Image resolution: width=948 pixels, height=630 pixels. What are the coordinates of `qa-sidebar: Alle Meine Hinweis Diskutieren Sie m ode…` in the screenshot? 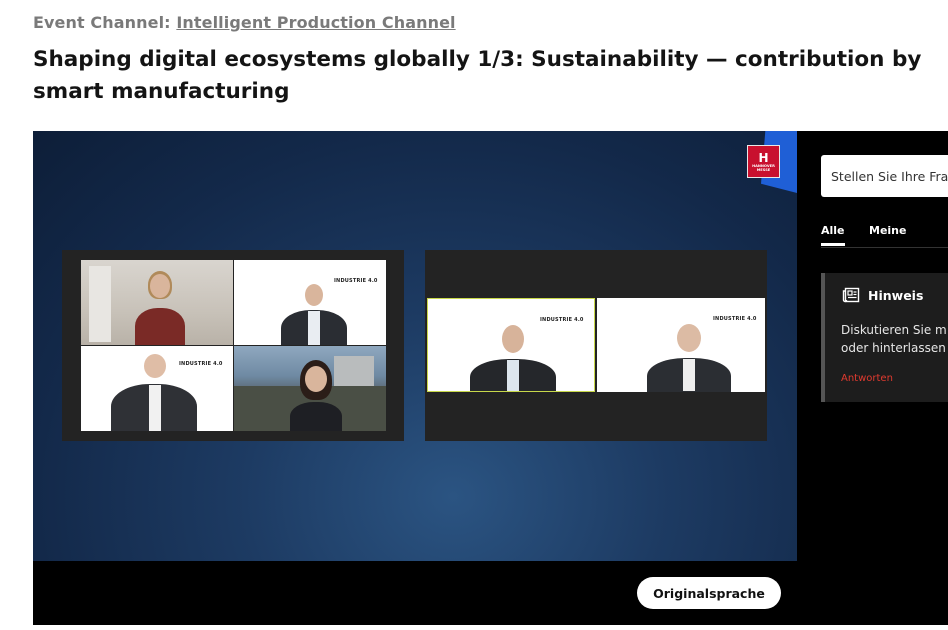 It's located at (872, 378).